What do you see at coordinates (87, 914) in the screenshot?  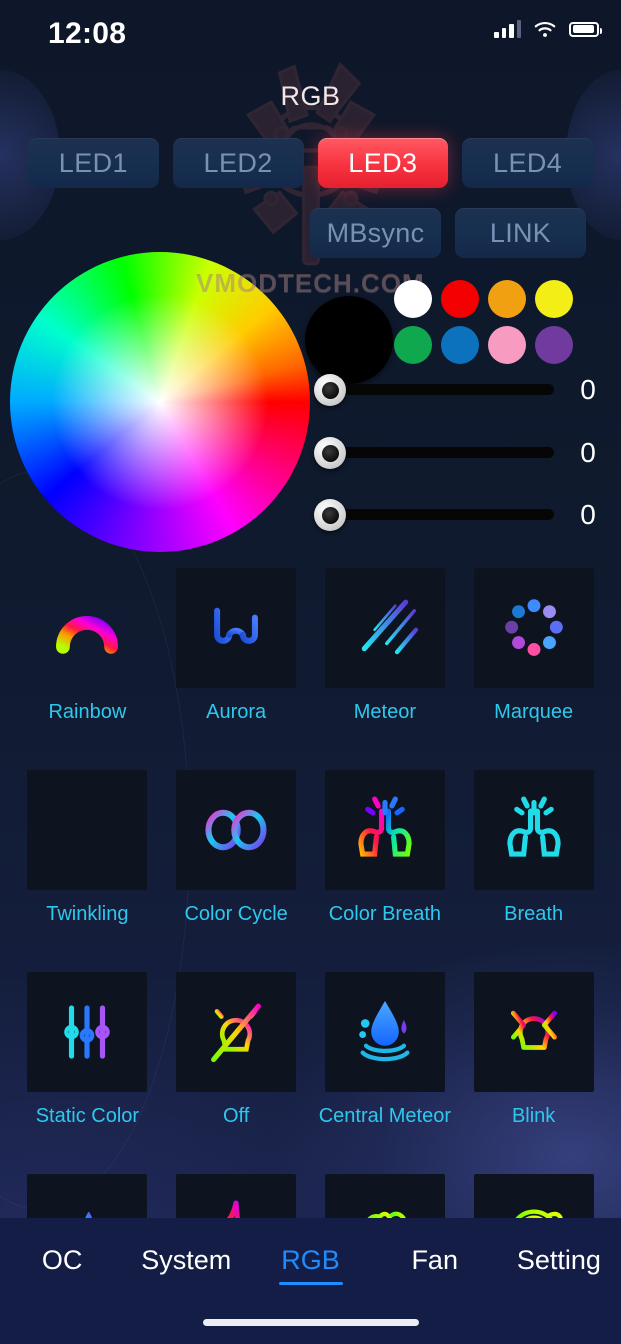 I see `effect-label: Twinkling` at bounding box center [87, 914].